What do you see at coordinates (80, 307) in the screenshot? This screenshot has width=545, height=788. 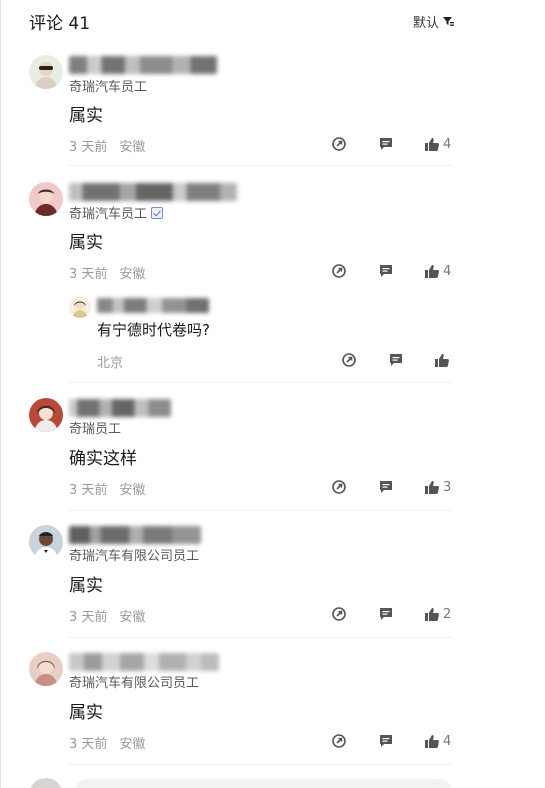 I see `reply-avatar` at bounding box center [80, 307].